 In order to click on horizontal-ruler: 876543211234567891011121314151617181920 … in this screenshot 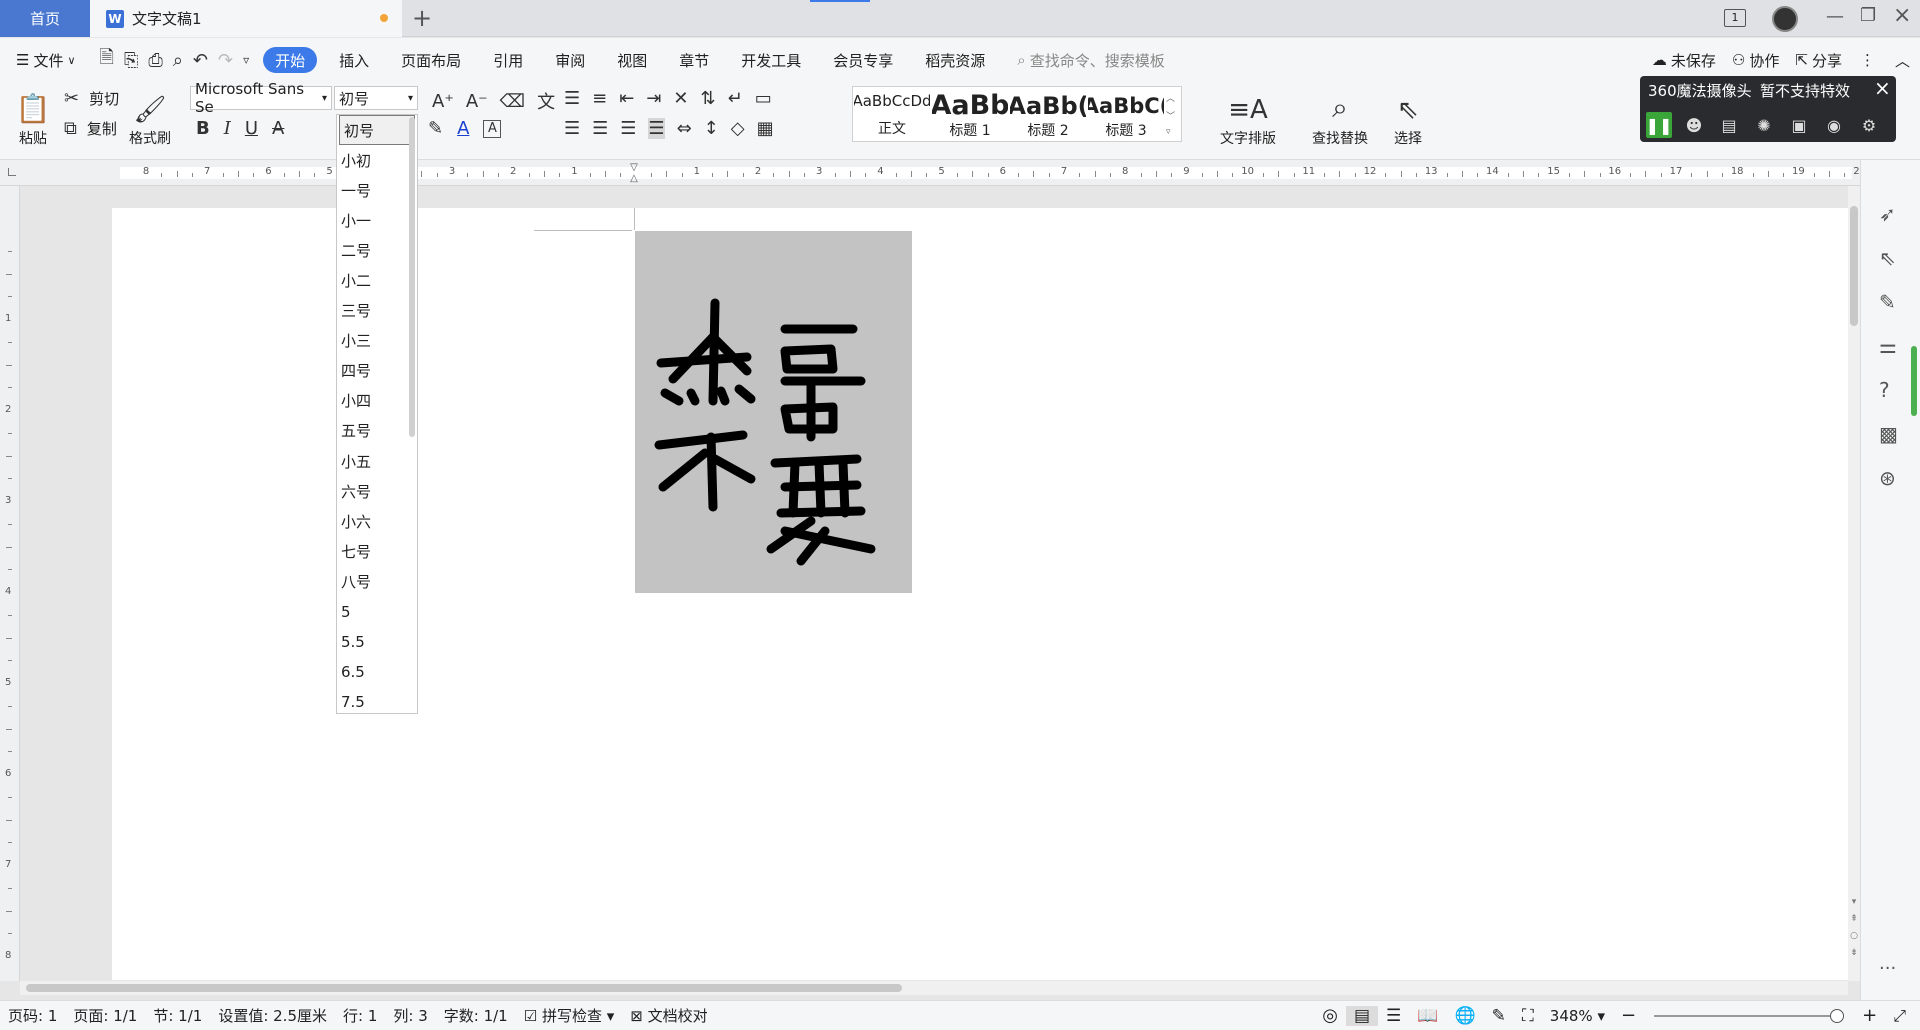, I will do `click(953, 173)`.